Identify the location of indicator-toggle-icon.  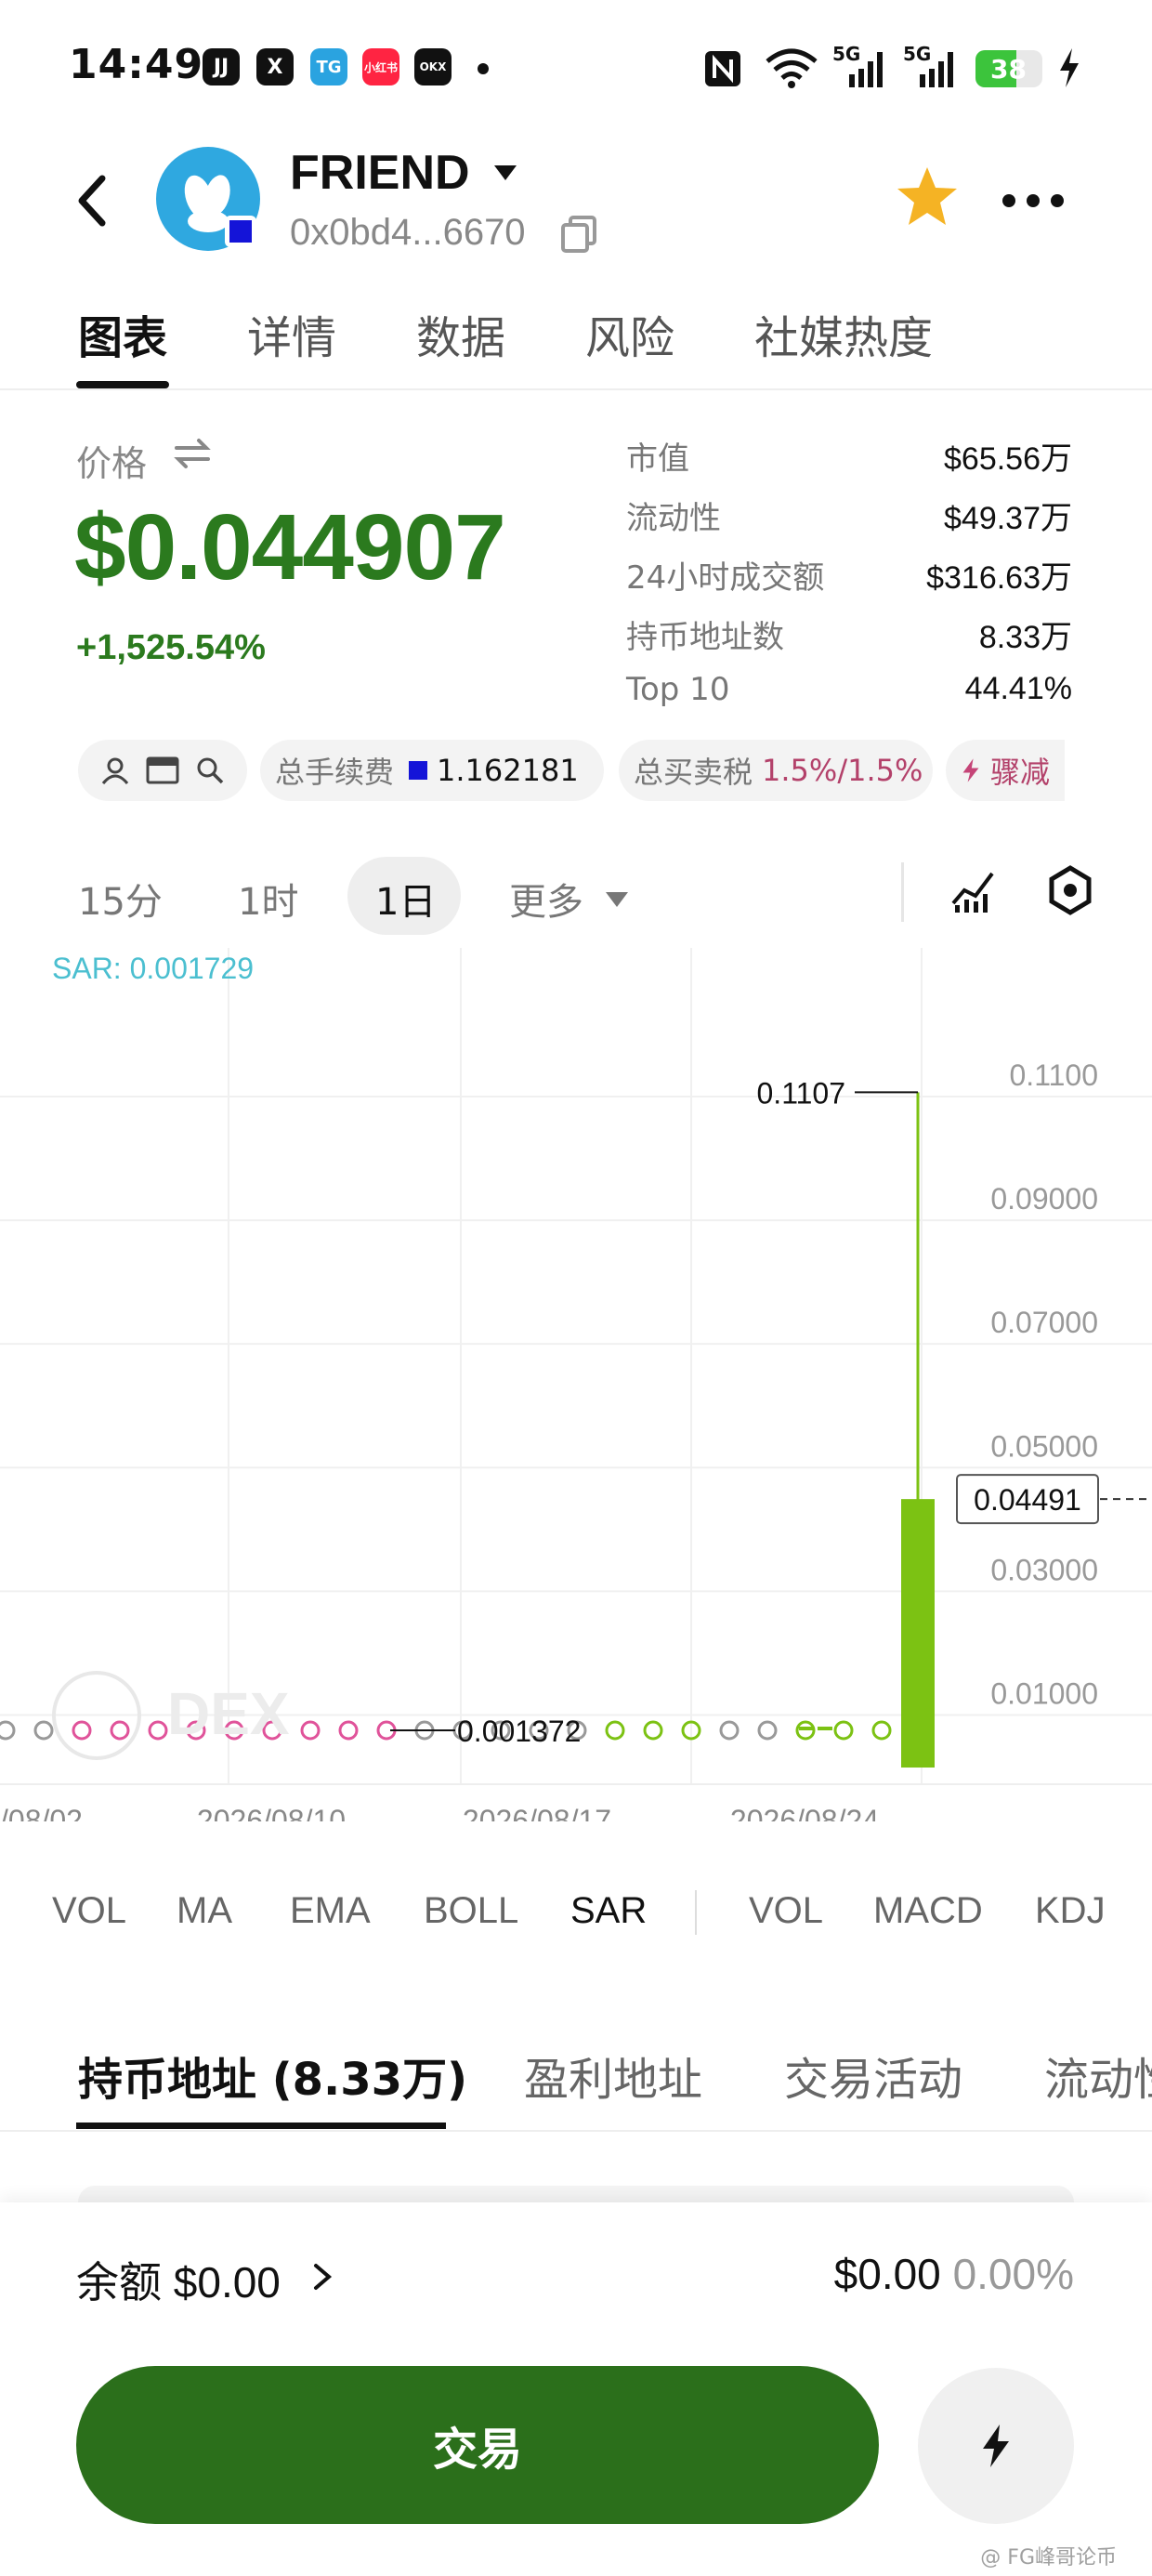
(974, 890).